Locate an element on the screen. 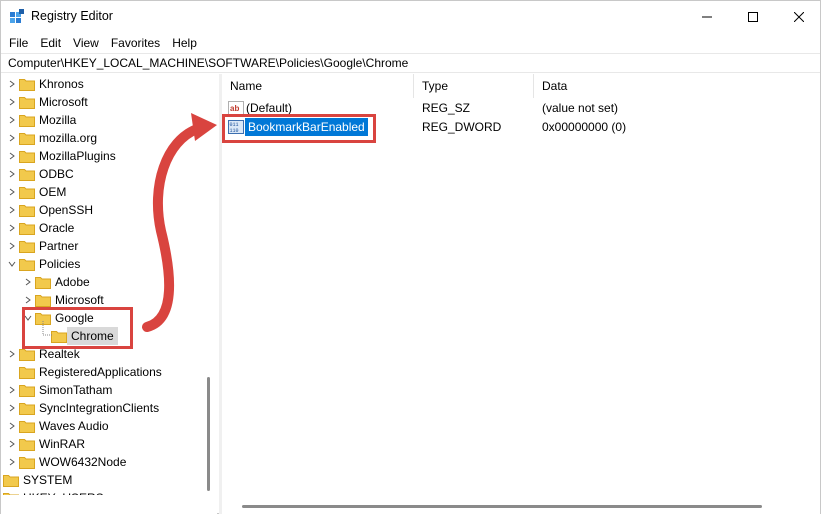 This screenshot has width=821, height=514. tree-item-chrome: Chrome is located at coordinates (109, 336).